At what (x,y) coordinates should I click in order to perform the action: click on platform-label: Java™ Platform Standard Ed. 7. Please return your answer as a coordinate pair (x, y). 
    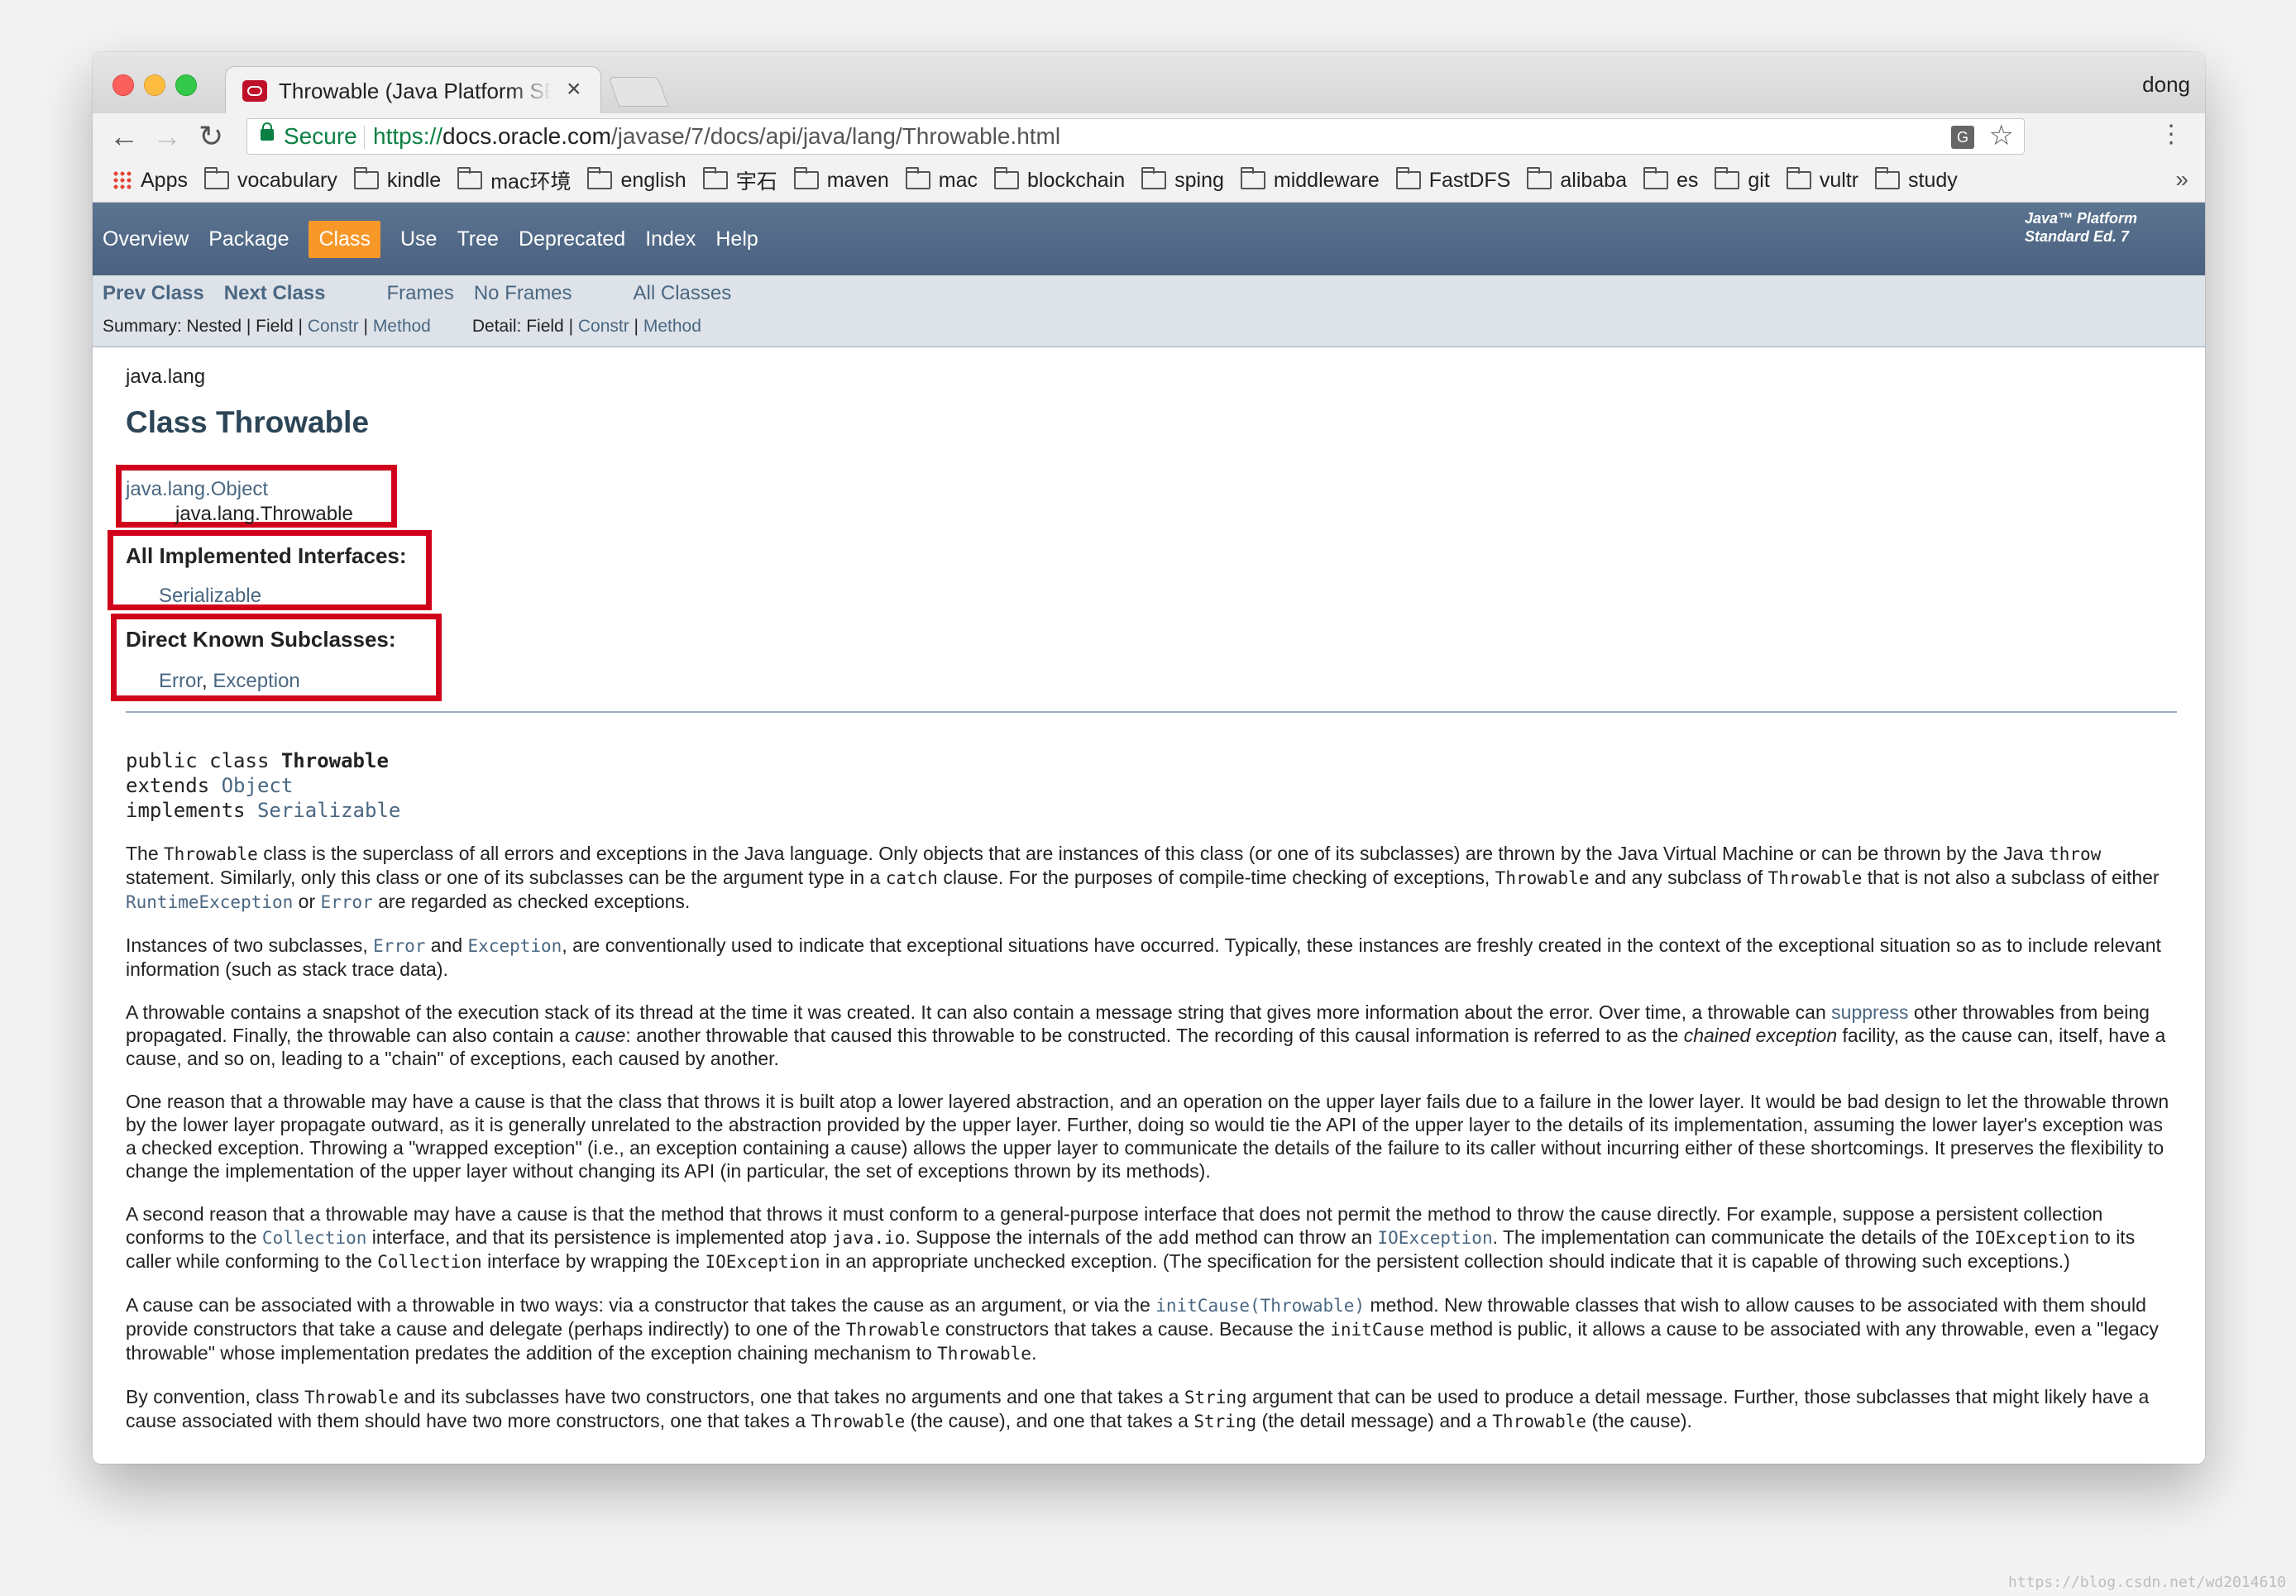
    Looking at the image, I should click on (2095, 227).